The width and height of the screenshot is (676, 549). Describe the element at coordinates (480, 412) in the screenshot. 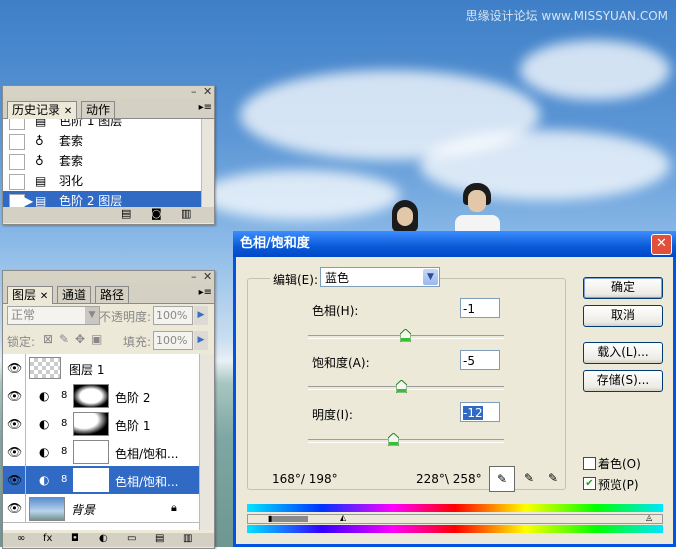

I see `lightness-input: -12` at that location.